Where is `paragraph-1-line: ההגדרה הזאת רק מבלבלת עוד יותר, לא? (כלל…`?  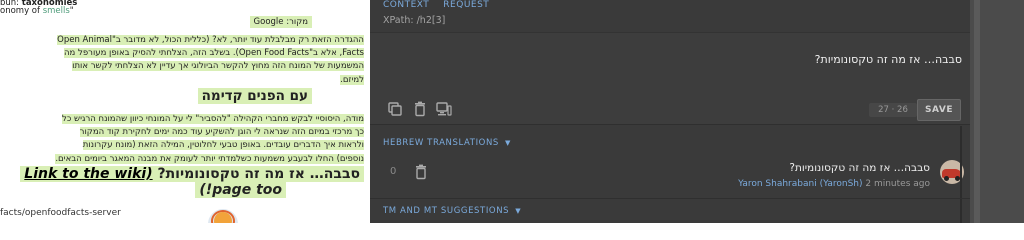
paragraph-1-line: ההגדרה הזאת רק מבלבלת עוד יותר, לא? (כלל… is located at coordinates (210, 40).